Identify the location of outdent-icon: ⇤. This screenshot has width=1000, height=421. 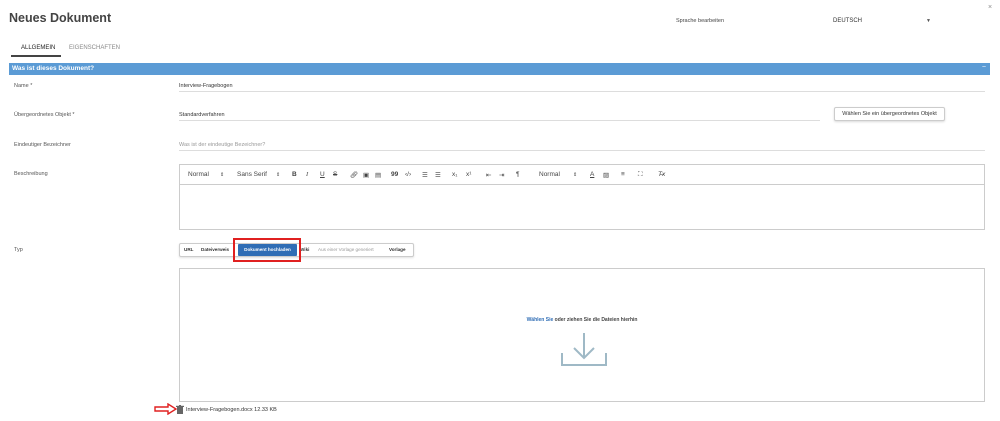
(488, 175).